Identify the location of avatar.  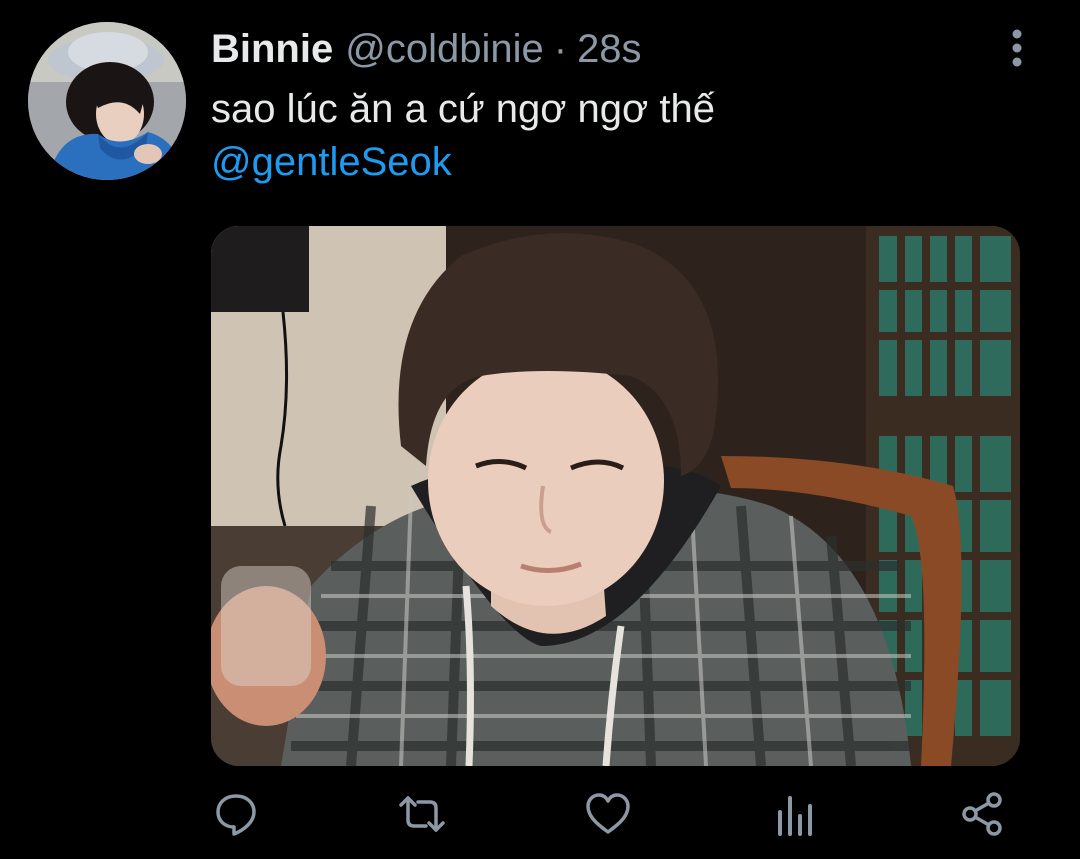
(107, 101).